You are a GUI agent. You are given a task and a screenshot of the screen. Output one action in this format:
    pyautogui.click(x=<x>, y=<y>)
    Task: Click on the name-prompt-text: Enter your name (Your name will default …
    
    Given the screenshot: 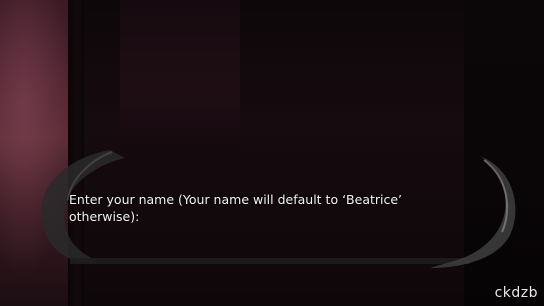 What is the action you would take?
    pyautogui.click(x=236, y=208)
    